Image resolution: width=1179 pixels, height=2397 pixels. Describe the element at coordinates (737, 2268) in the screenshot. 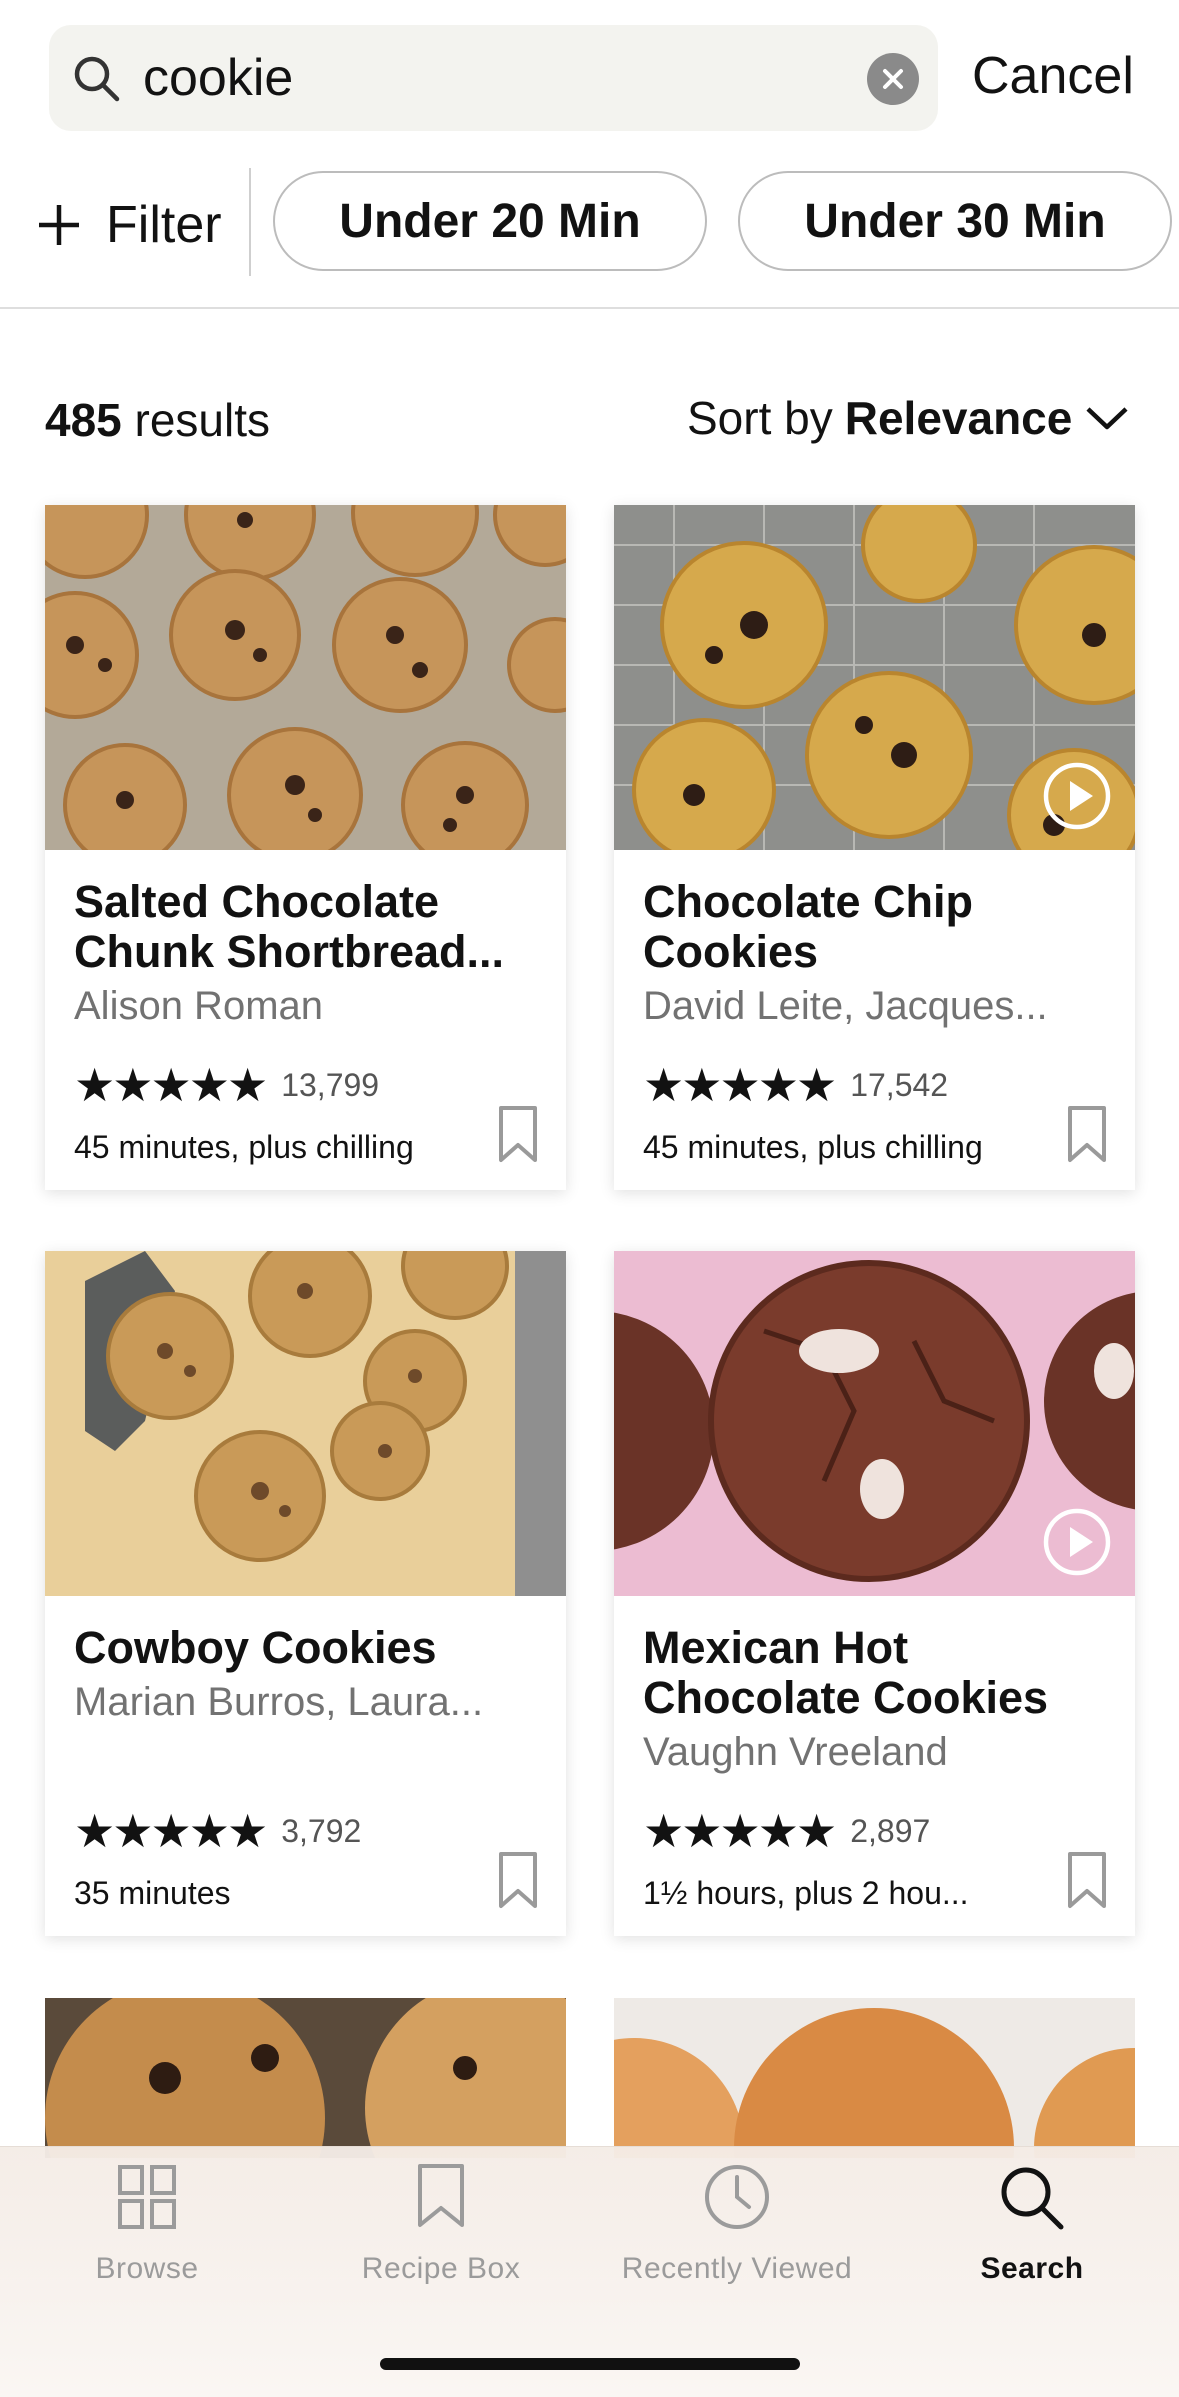

I see `tab-label: Recently Viewed` at that location.